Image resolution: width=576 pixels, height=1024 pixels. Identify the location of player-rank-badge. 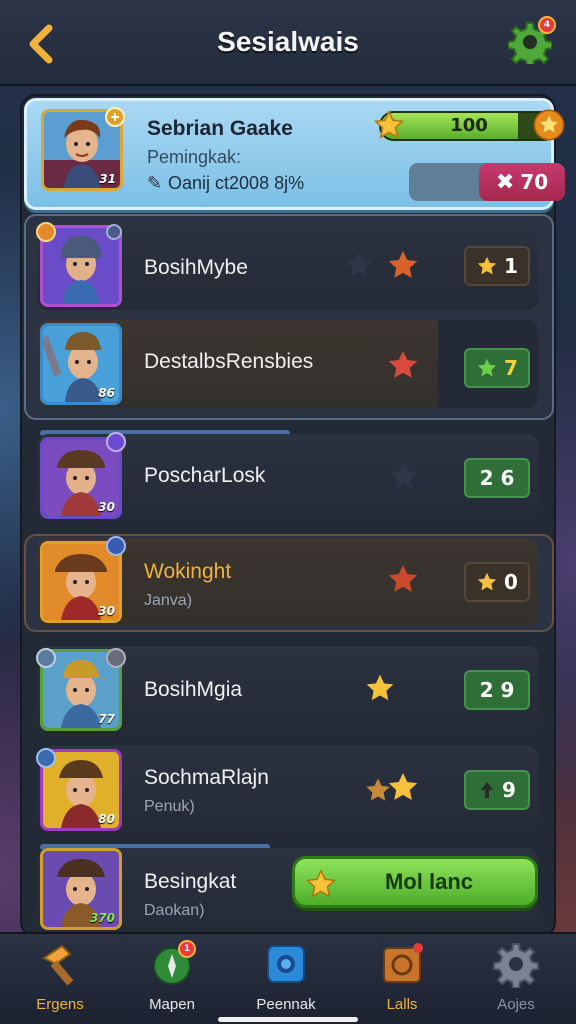
(115, 117).